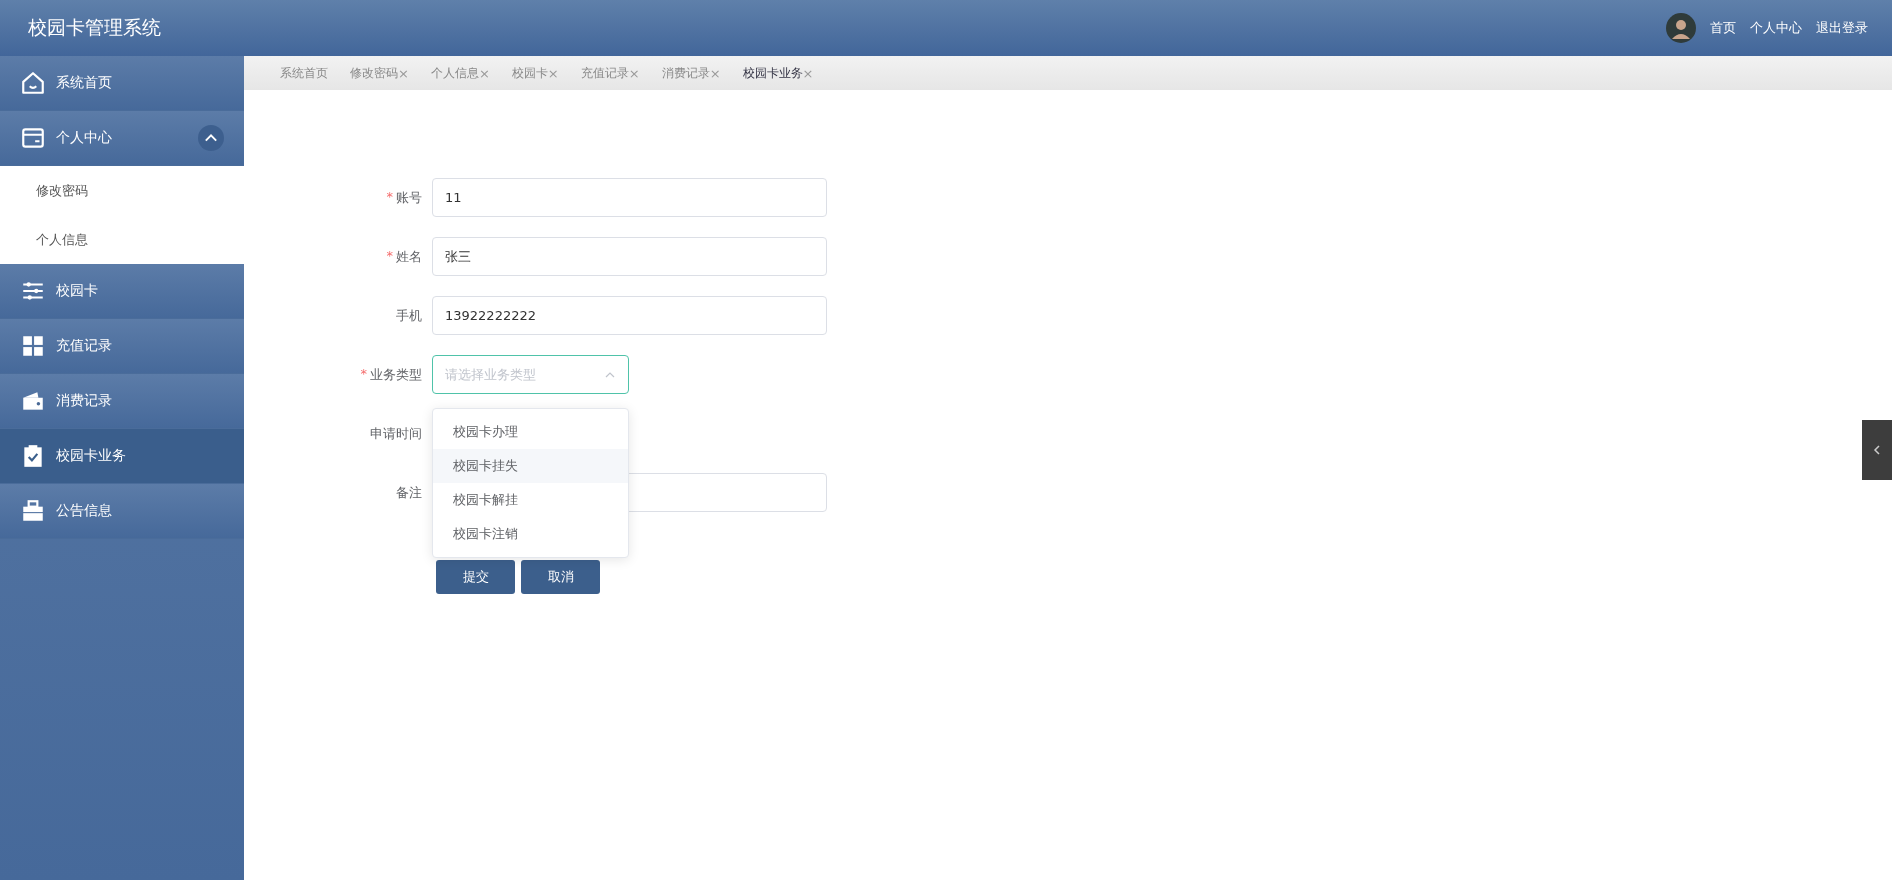  Describe the element at coordinates (1681, 28) in the screenshot. I see `avatar-icon` at that location.